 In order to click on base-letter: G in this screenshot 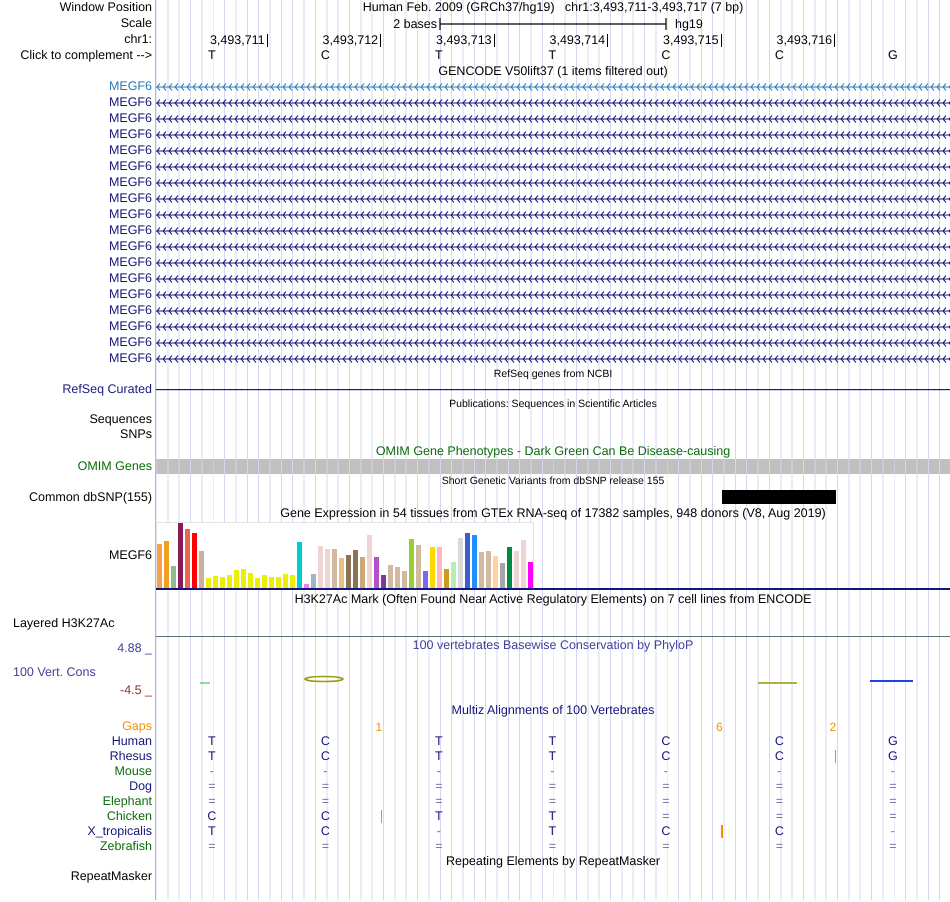, I will do `click(893, 56)`.